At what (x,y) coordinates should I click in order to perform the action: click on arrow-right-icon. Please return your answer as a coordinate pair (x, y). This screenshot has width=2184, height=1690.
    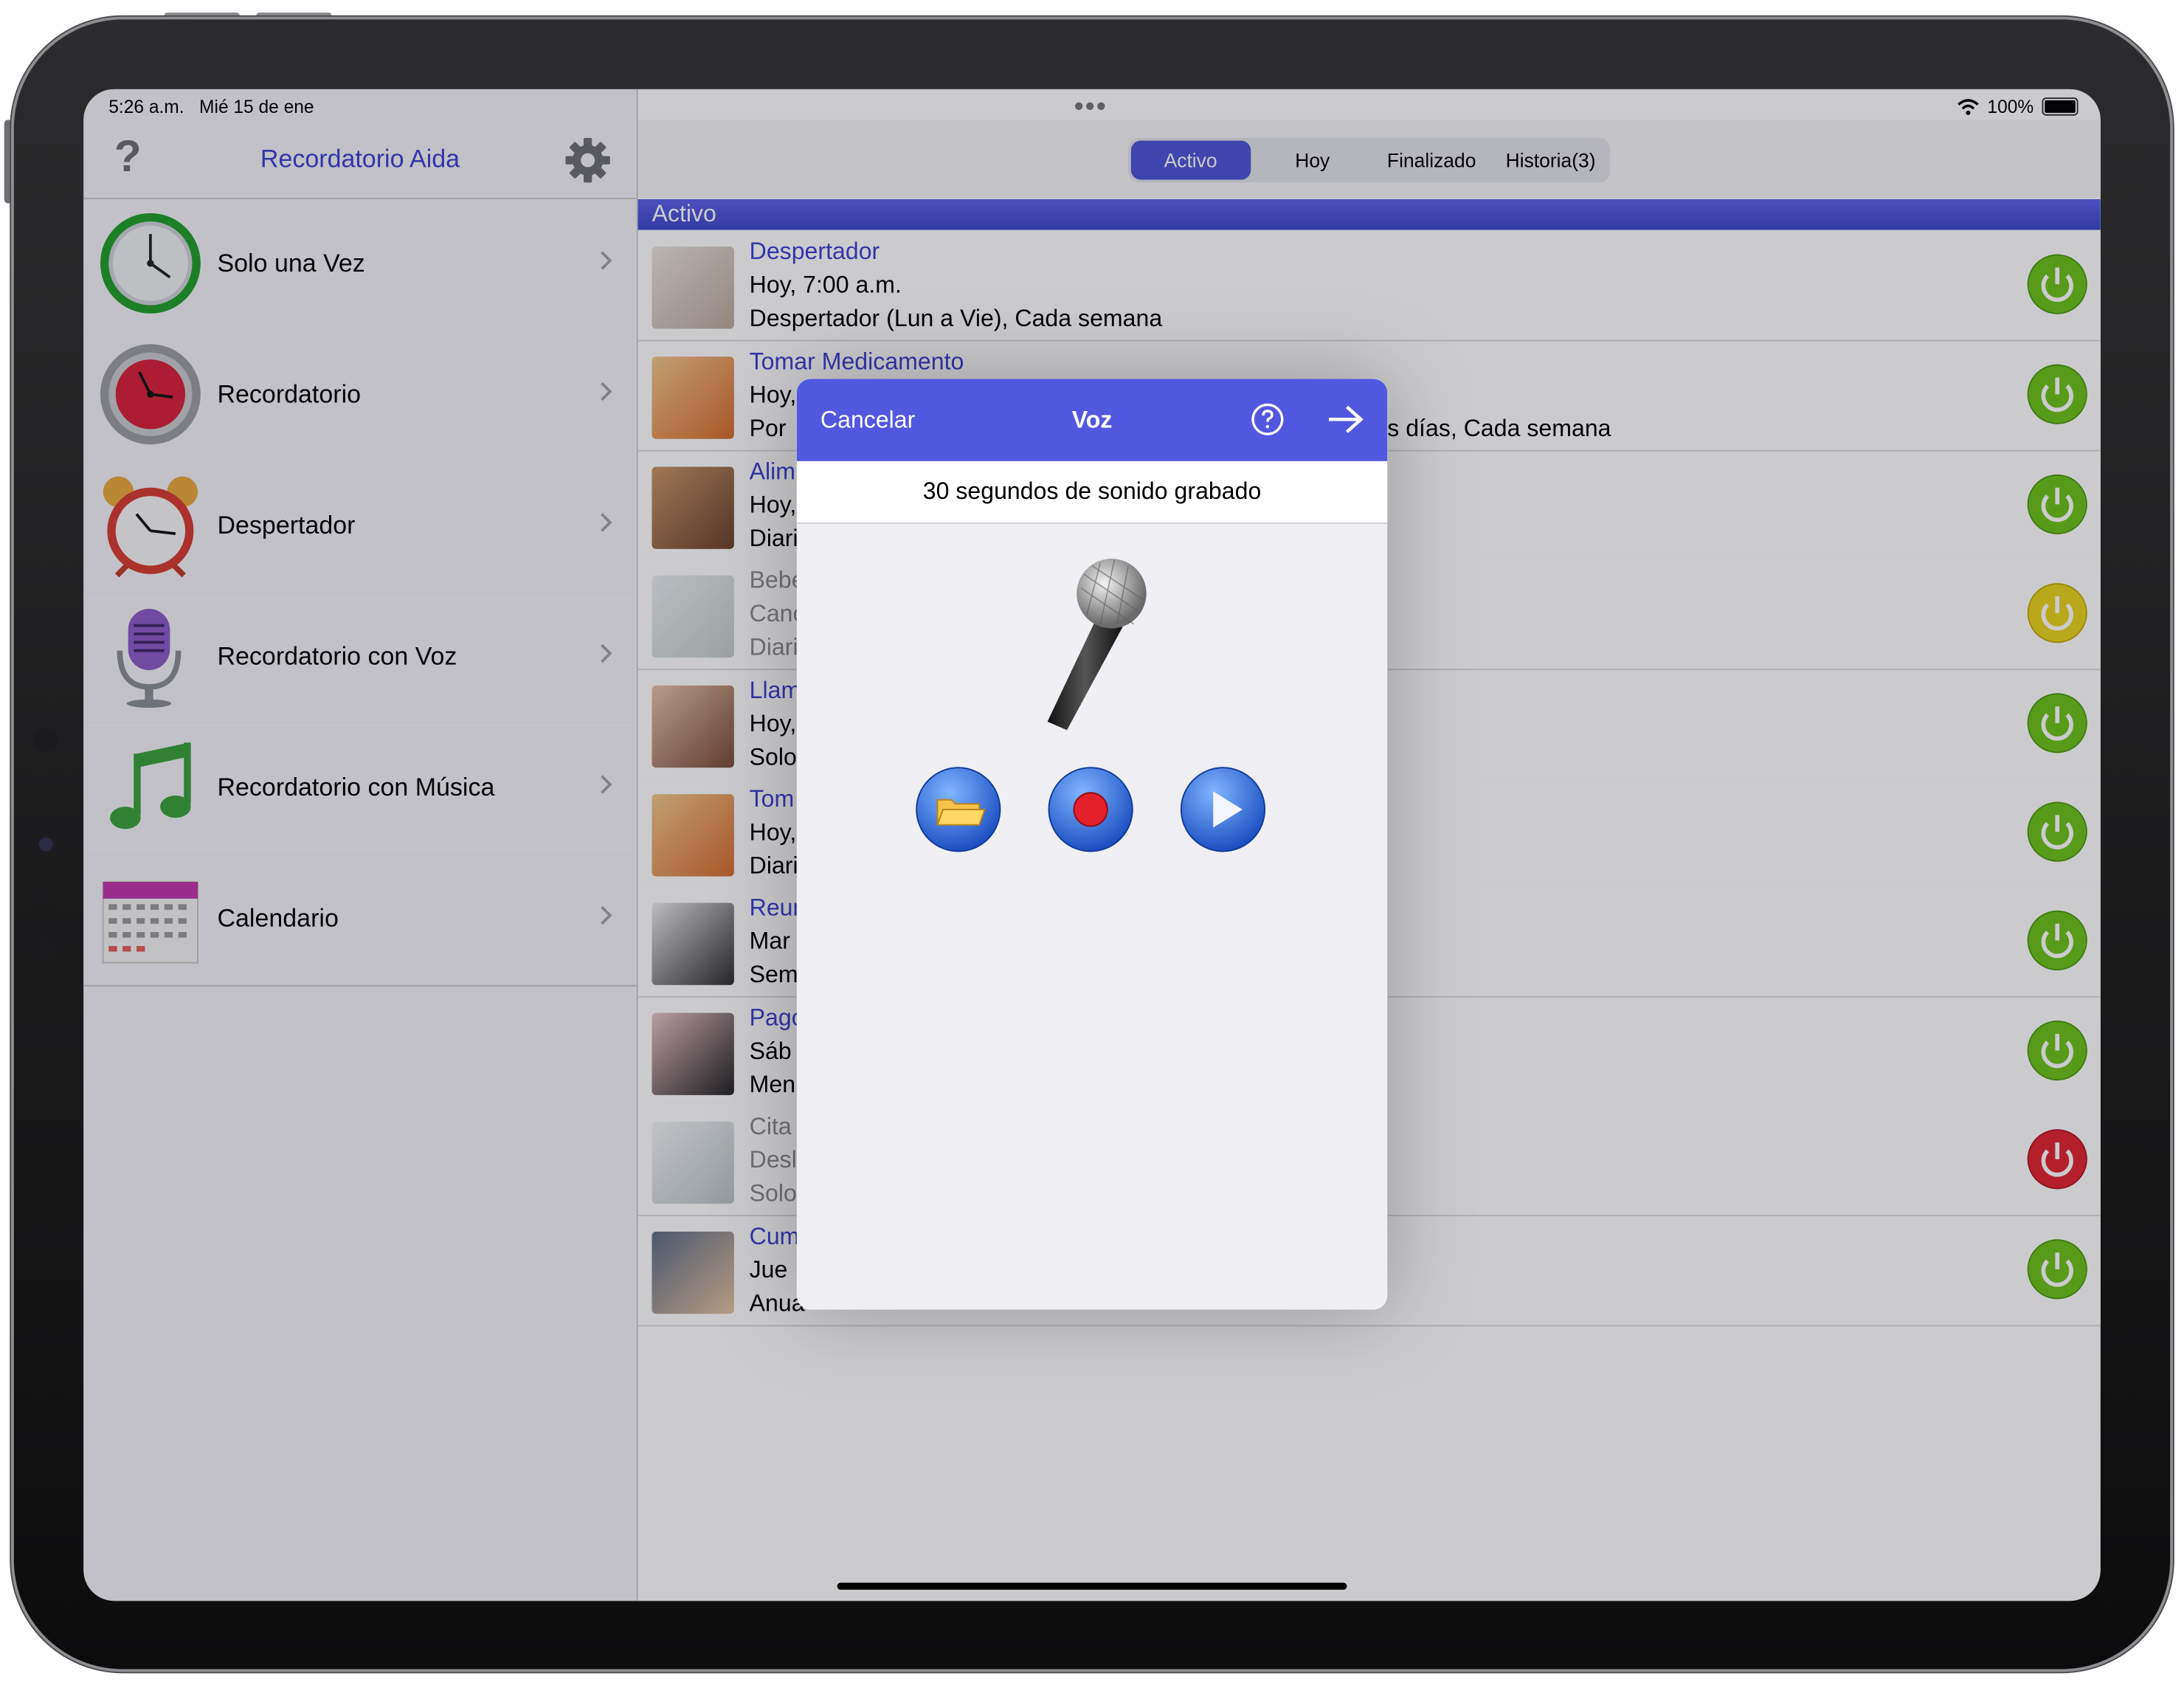
    Looking at the image, I should click on (1345, 420).